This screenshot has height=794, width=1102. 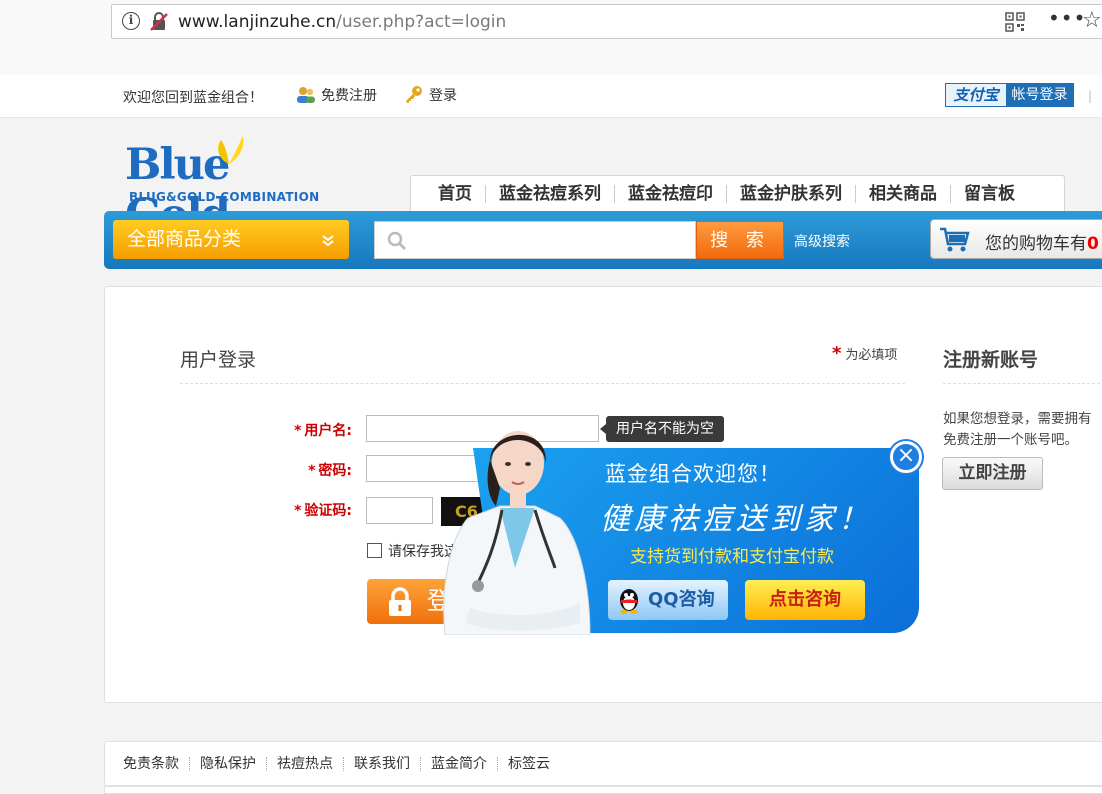 What do you see at coordinates (387, 763) in the screenshot?
I see `footer-link-contact: 联系我们` at bounding box center [387, 763].